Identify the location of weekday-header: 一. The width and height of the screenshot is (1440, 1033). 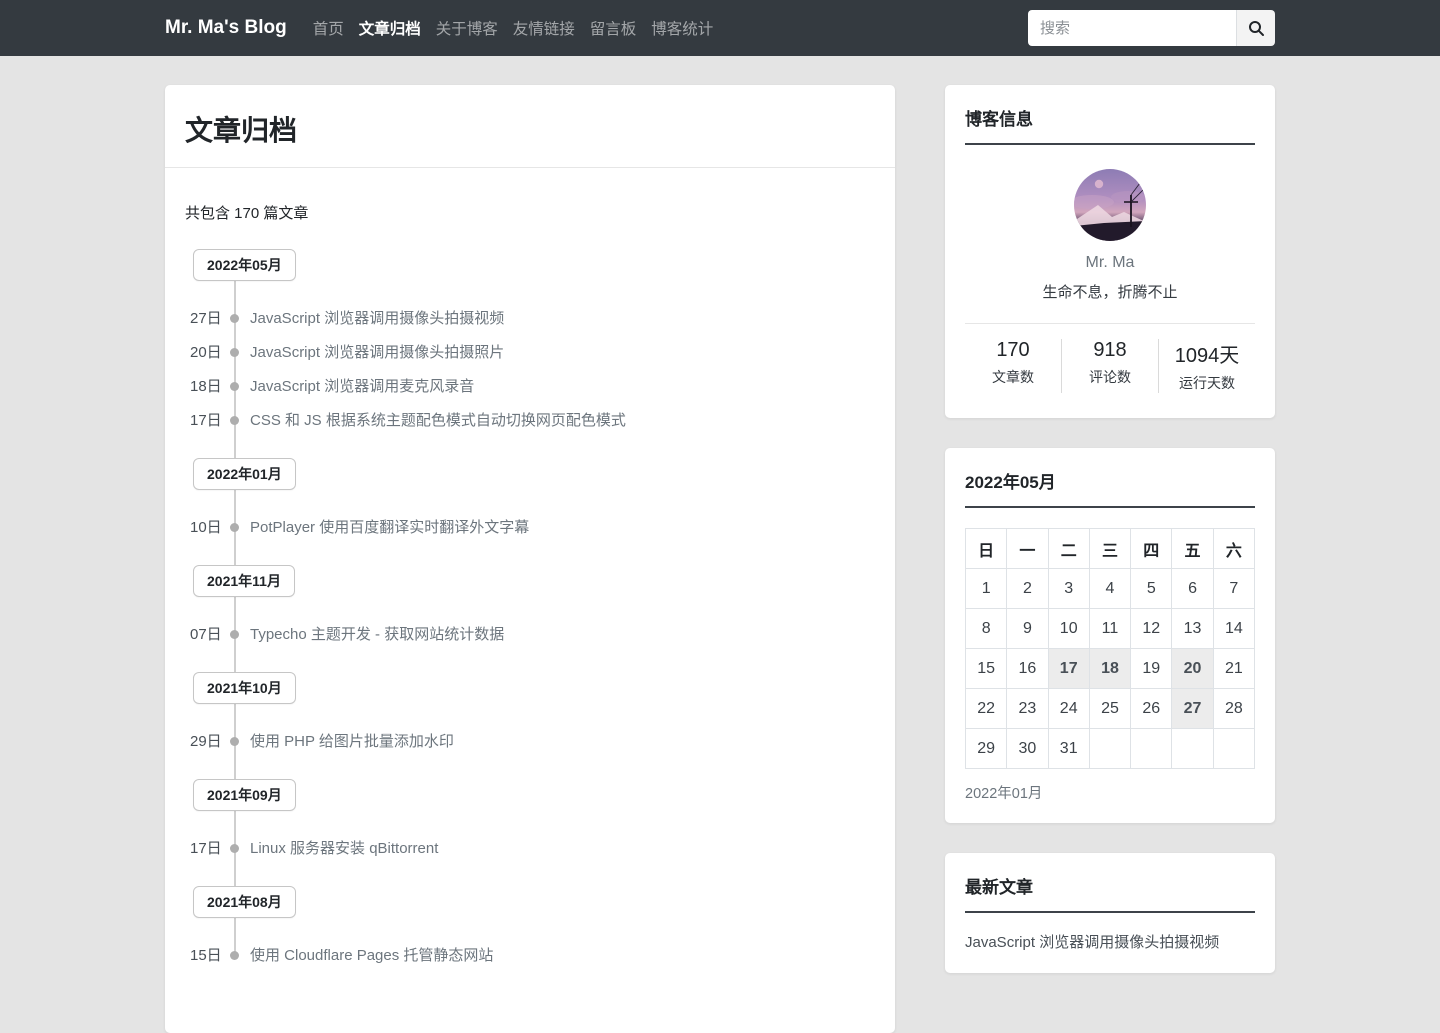
(1027, 548).